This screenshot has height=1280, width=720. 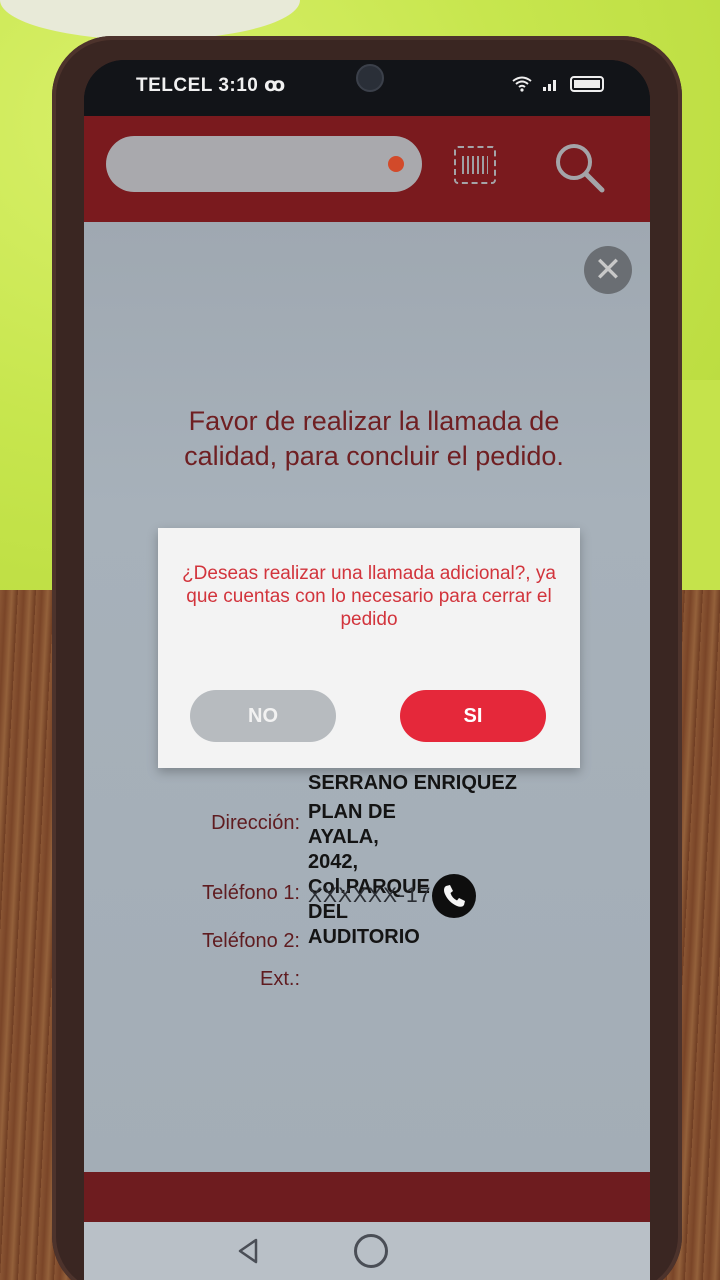 I want to click on signal-icon, so click(x=549, y=85).